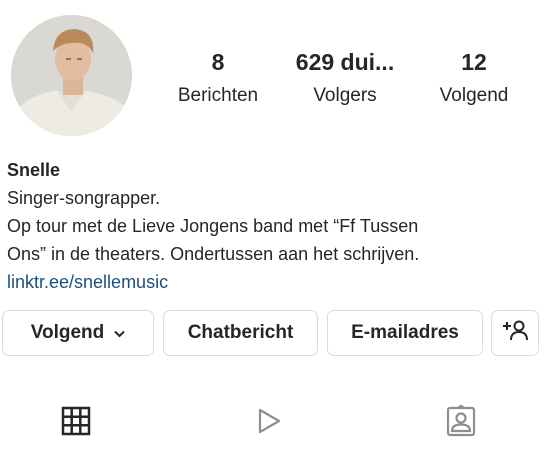  I want to click on message-button: Chatbericht, so click(240, 333).